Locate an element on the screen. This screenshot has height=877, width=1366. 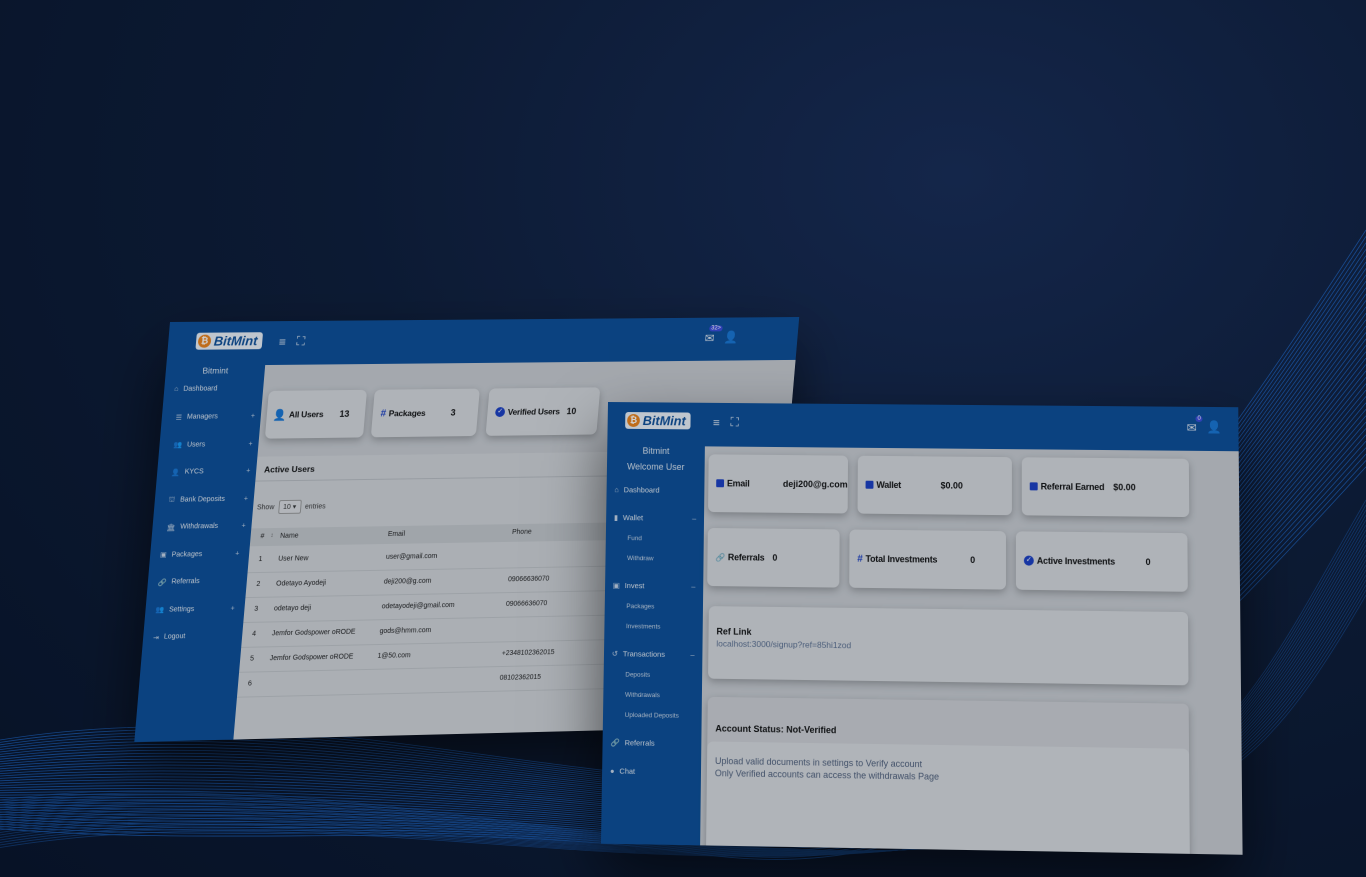
site-name: Bitmint is located at coordinates (215, 370).